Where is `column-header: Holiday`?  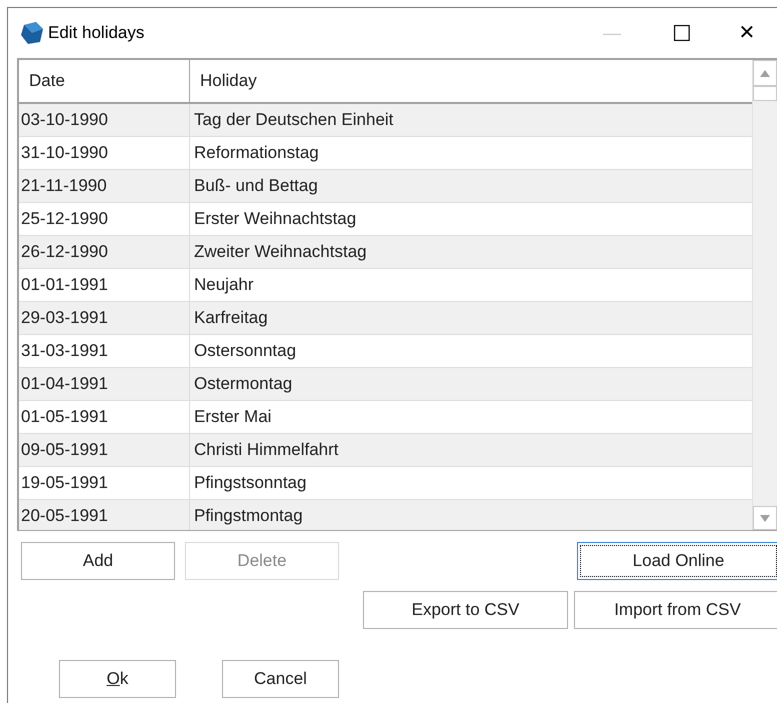
column-header: Holiday is located at coordinates (471, 81).